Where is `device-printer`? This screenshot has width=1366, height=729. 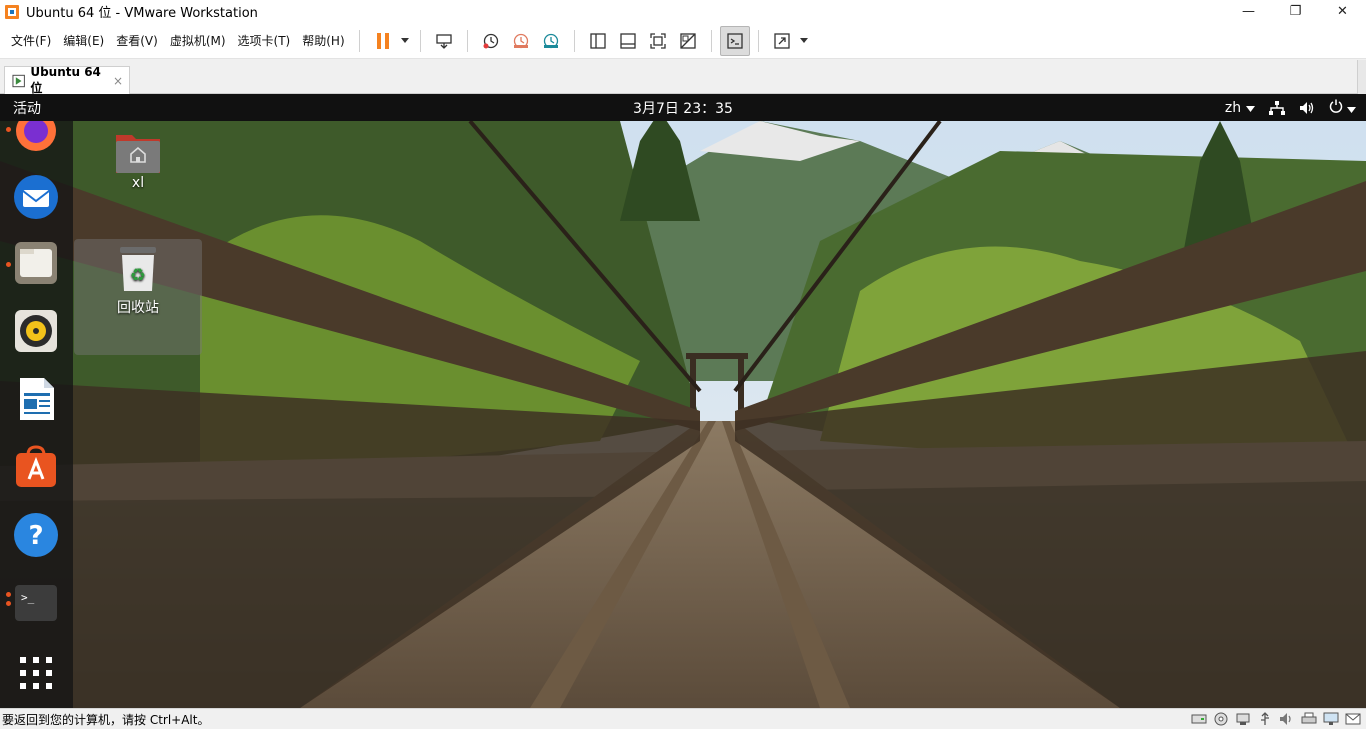
device-printer is located at coordinates (1309, 719).